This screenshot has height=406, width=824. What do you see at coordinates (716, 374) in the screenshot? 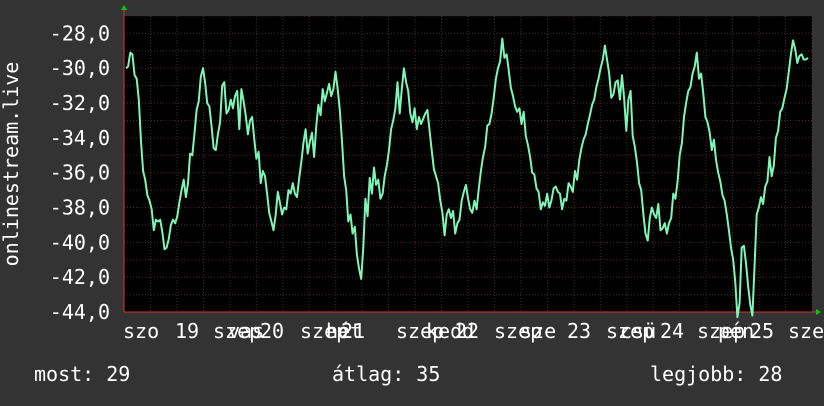
I see `best-value: legjobb: 28` at bounding box center [716, 374].